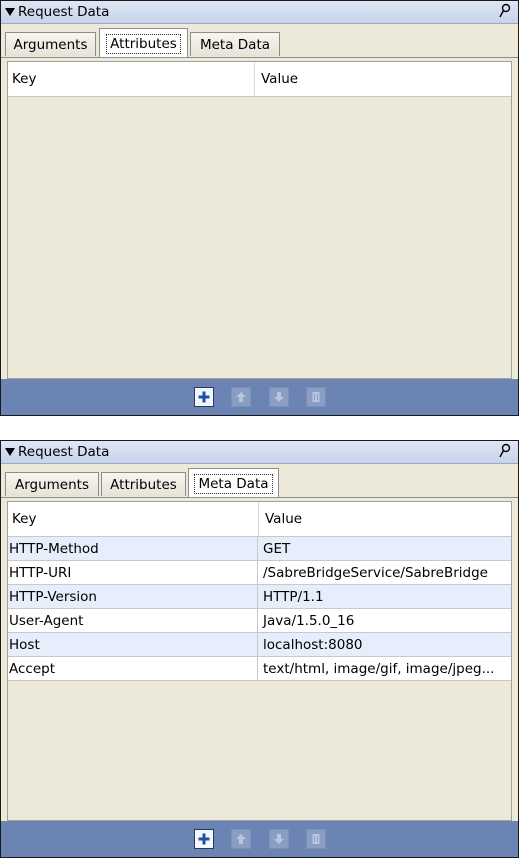  Describe the element at coordinates (385, 572) in the screenshot. I see `value-cell: /SabreBridgeService/SabreBridge` at that location.